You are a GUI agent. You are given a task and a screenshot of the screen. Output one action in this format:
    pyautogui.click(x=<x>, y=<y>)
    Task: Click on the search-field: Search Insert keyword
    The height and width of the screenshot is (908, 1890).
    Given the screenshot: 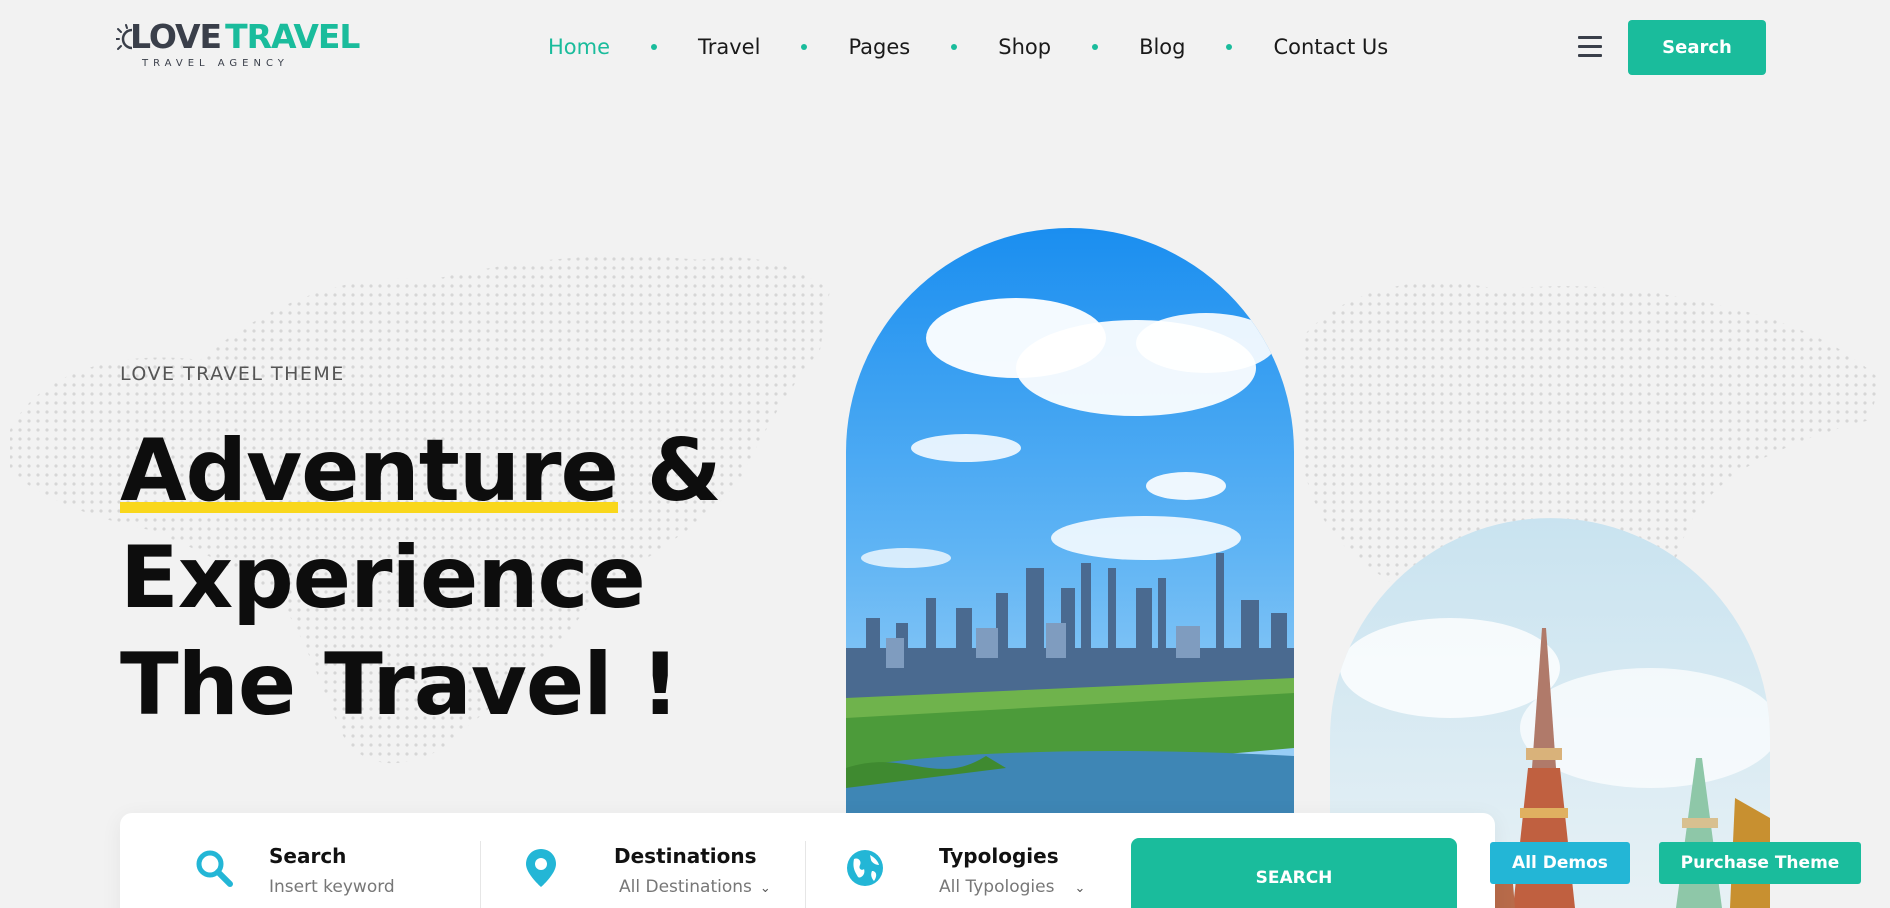 What is the action you would take?
    pyautogui.click(x=323, y=873)
    